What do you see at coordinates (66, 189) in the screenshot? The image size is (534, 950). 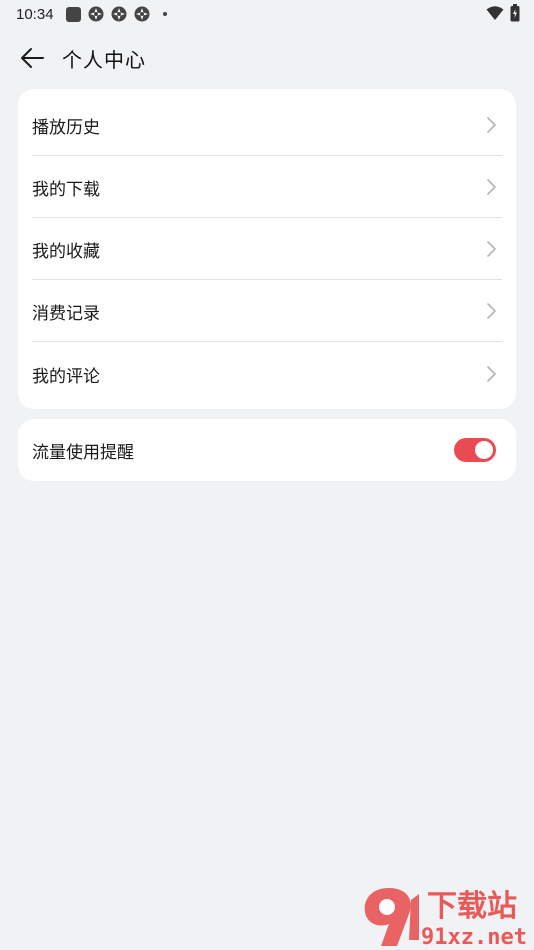 I see `menu-item-label: 我的下载` at bounding box center [66, 189].